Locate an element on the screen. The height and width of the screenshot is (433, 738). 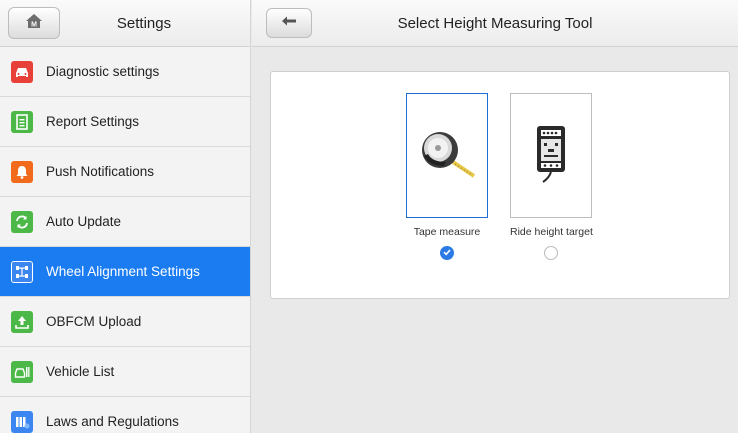
radio-tape-measure is located at coordinates (447, 253).